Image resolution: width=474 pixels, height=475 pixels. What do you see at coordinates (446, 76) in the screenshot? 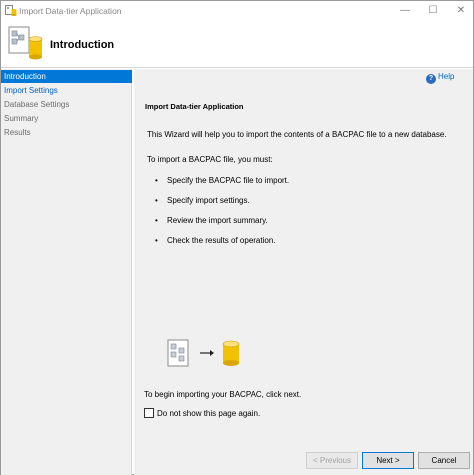
I see `help-label: Help` at bounding box center [446, 76].